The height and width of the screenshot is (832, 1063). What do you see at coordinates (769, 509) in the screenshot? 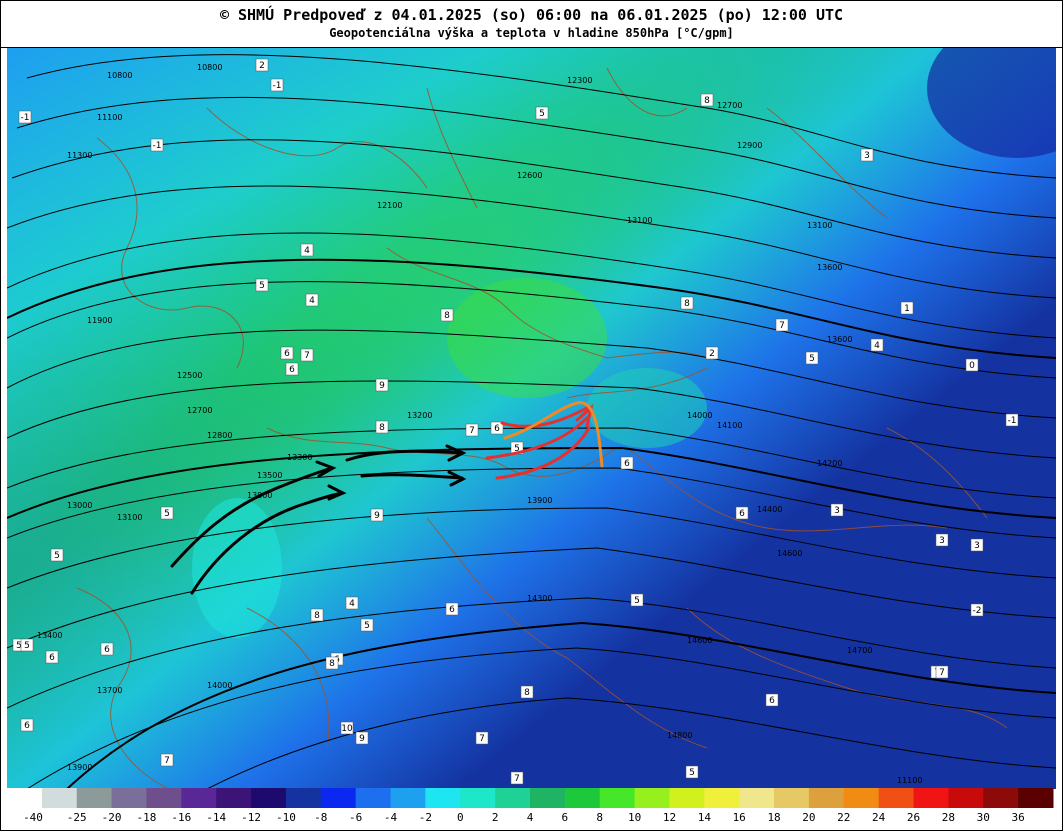
I see `contour-label: 14400` at bounding box center [769, 509].